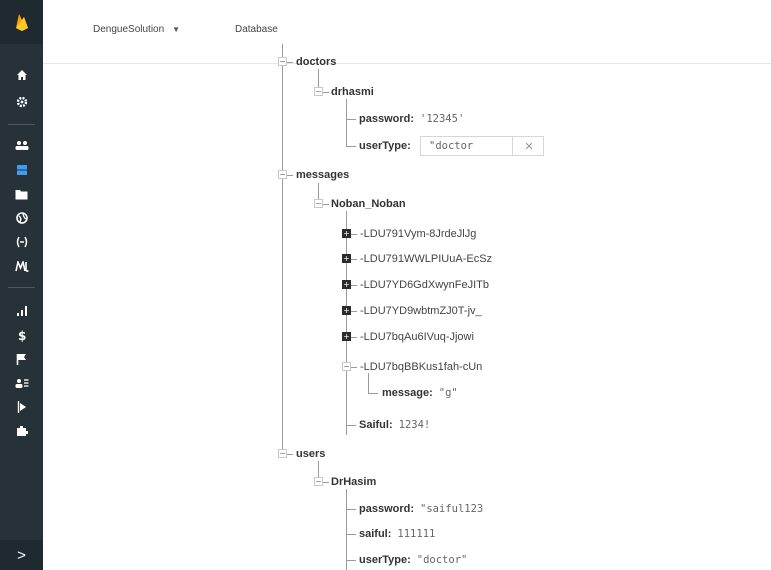 This screenshot has width=771, height=570. What do you see at coordinates (318, 481) in the screenshot?
I see `drhasim-collapse-toggle: −` at bounding box center [318, 481].